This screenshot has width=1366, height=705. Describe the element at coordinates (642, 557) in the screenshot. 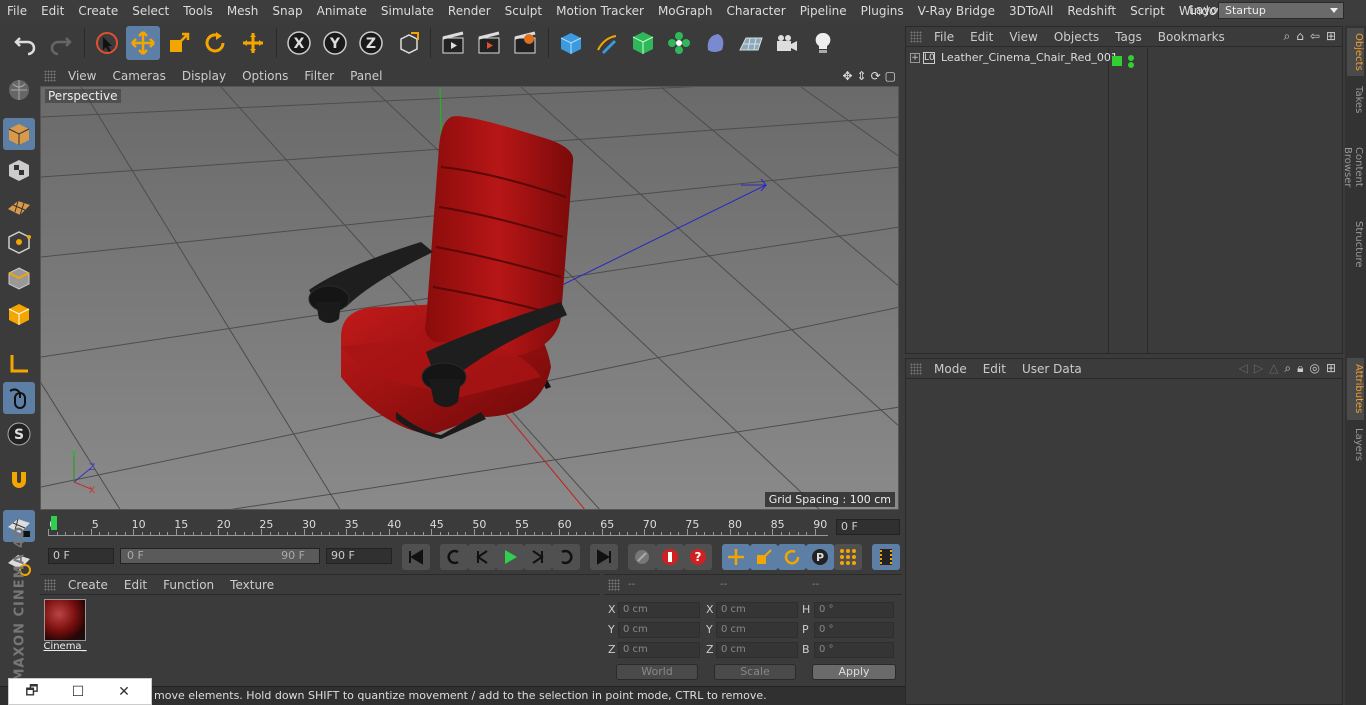

I see `record-keys-button` at that location.